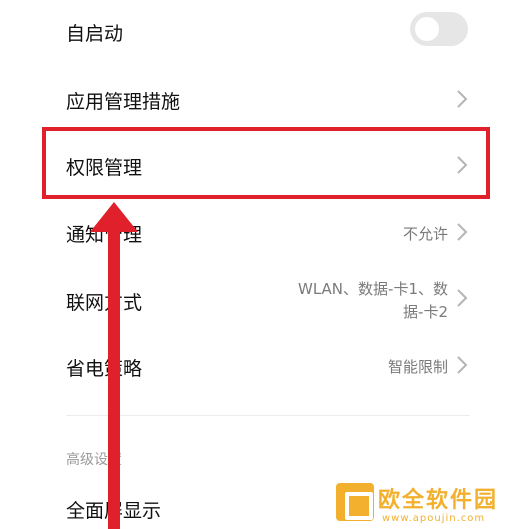  I want to click on power-row: 省电策略 智能限制, so click(265, 366).